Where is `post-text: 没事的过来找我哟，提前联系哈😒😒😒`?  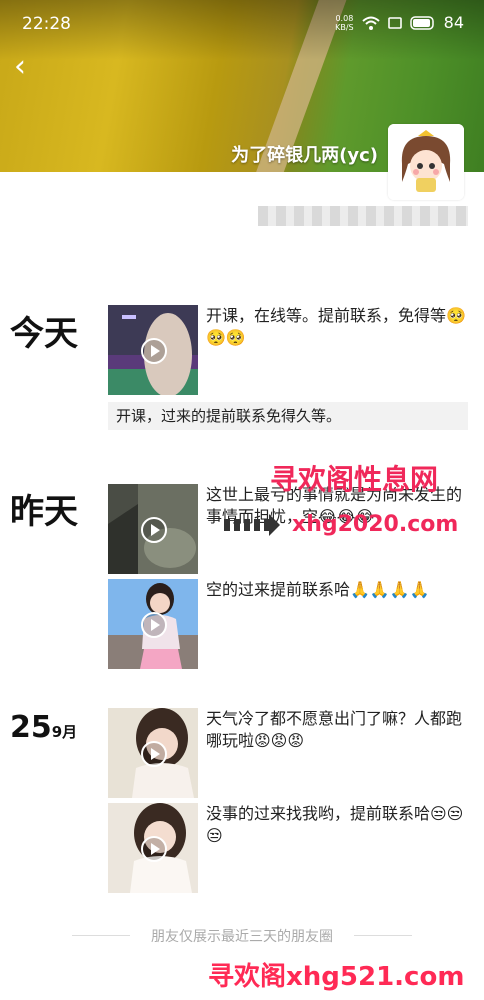
post-text: 没事的过来找我哟，提前联系哈😒😒😒 is located at coordinates (335, 824).